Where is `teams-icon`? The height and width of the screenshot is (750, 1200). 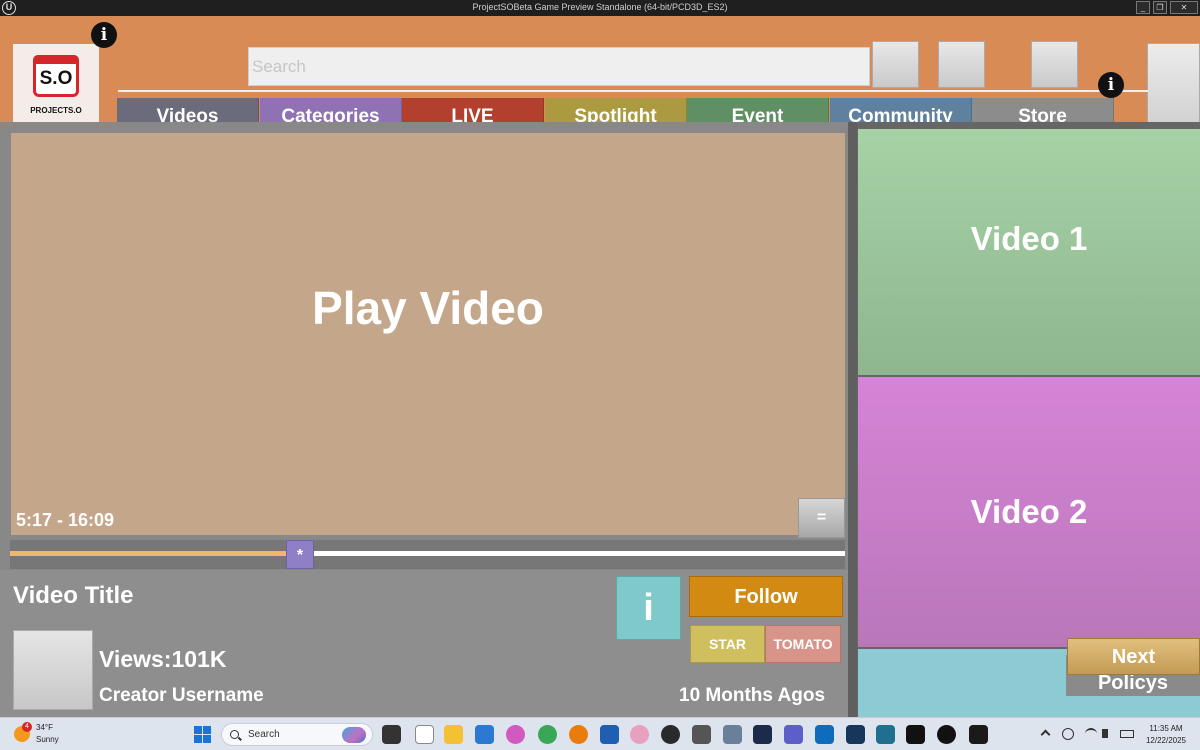 teams-icon is located at coordinates (793, 734).